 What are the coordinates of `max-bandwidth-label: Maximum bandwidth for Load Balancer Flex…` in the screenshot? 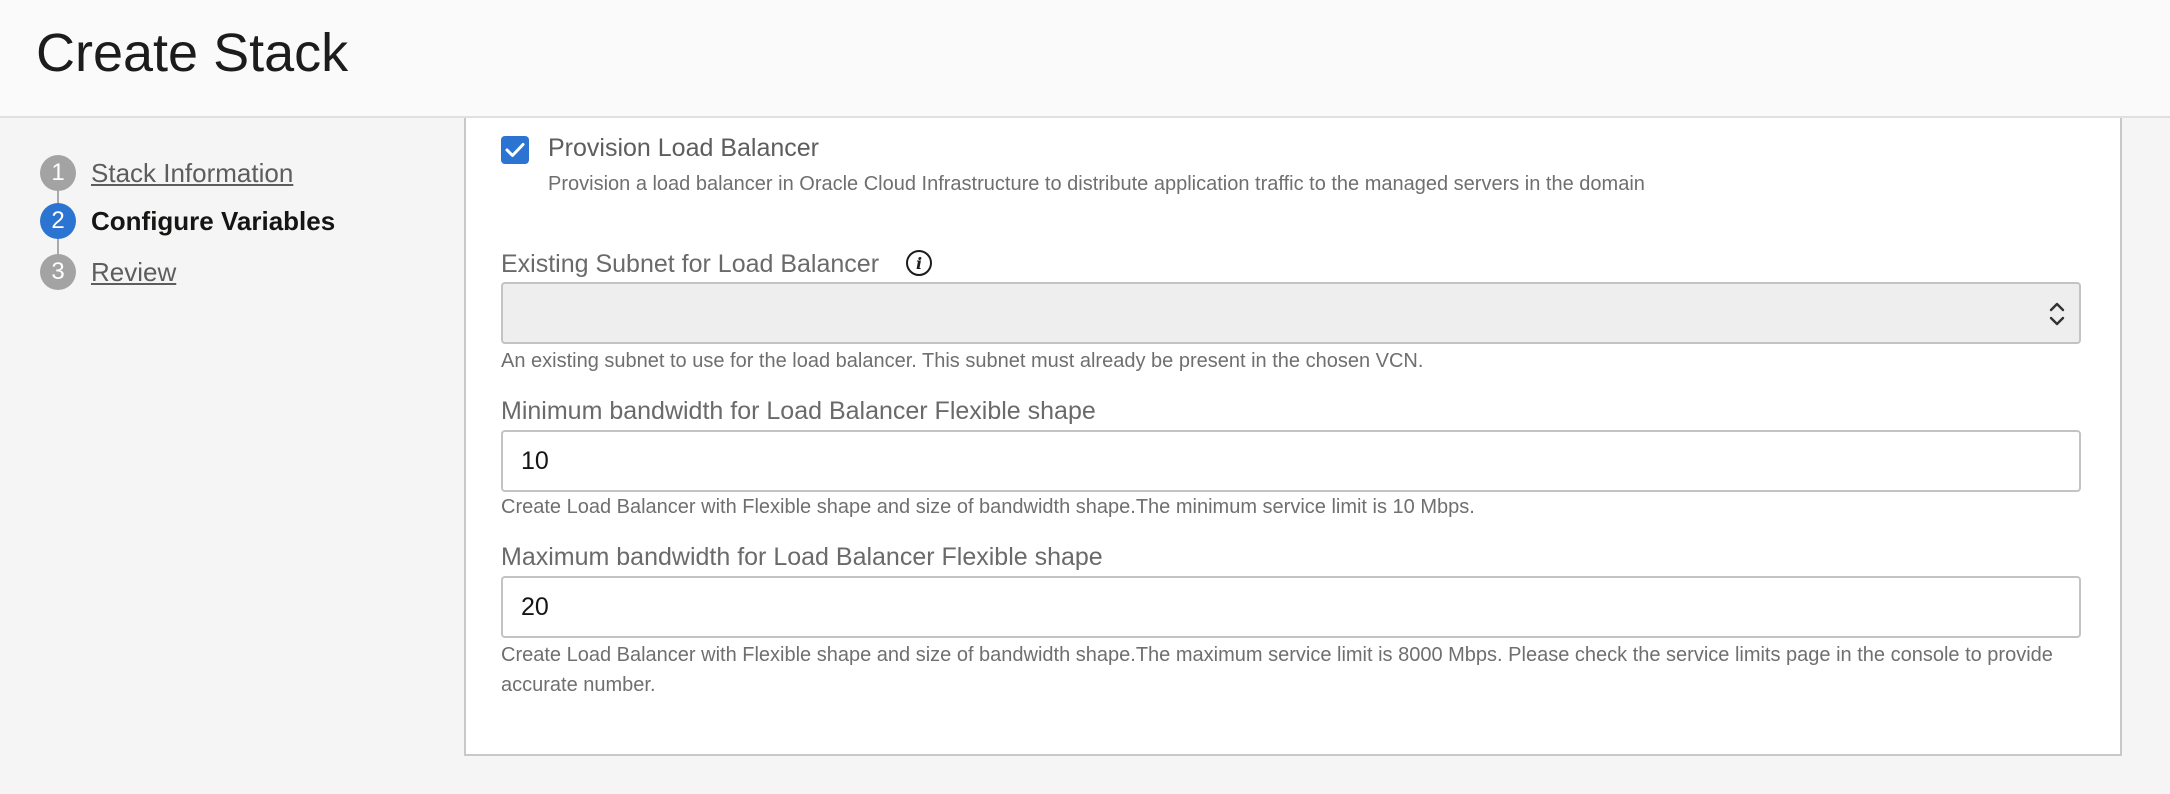 It's located at (802, 557).